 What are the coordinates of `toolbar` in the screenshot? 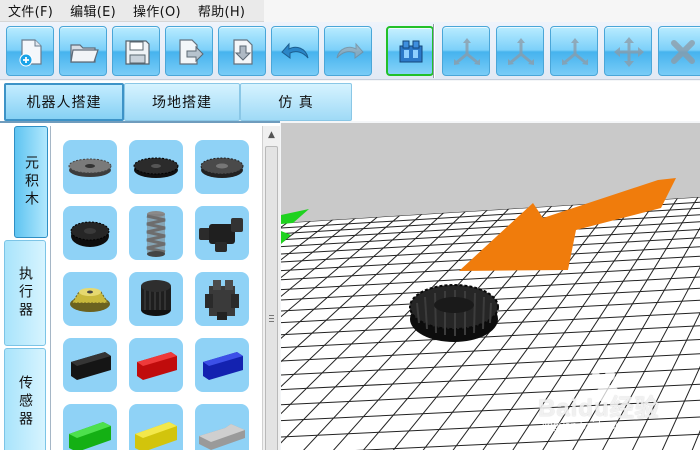 It's located at (350, 51).